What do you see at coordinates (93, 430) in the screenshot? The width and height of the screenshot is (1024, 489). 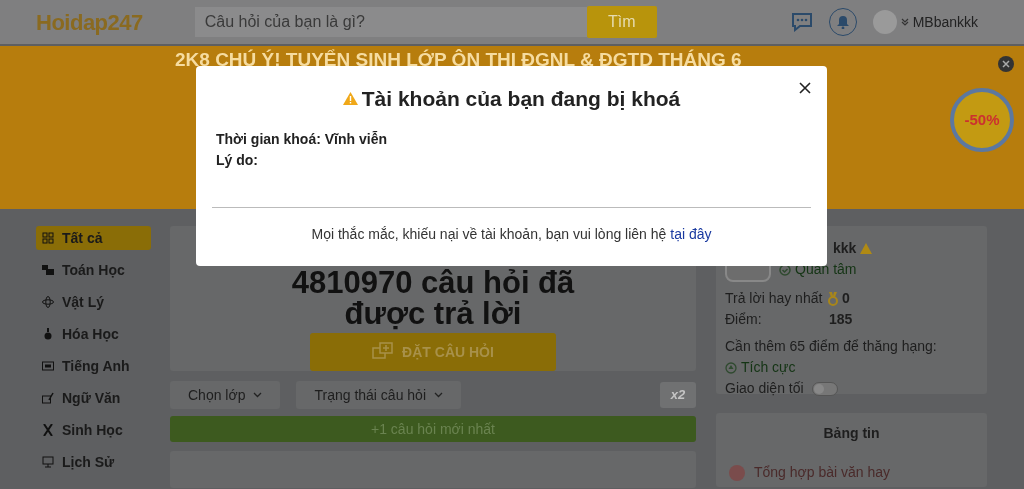 I see `sidebar-item: Sinh Học` at bounding box center [93, 430].